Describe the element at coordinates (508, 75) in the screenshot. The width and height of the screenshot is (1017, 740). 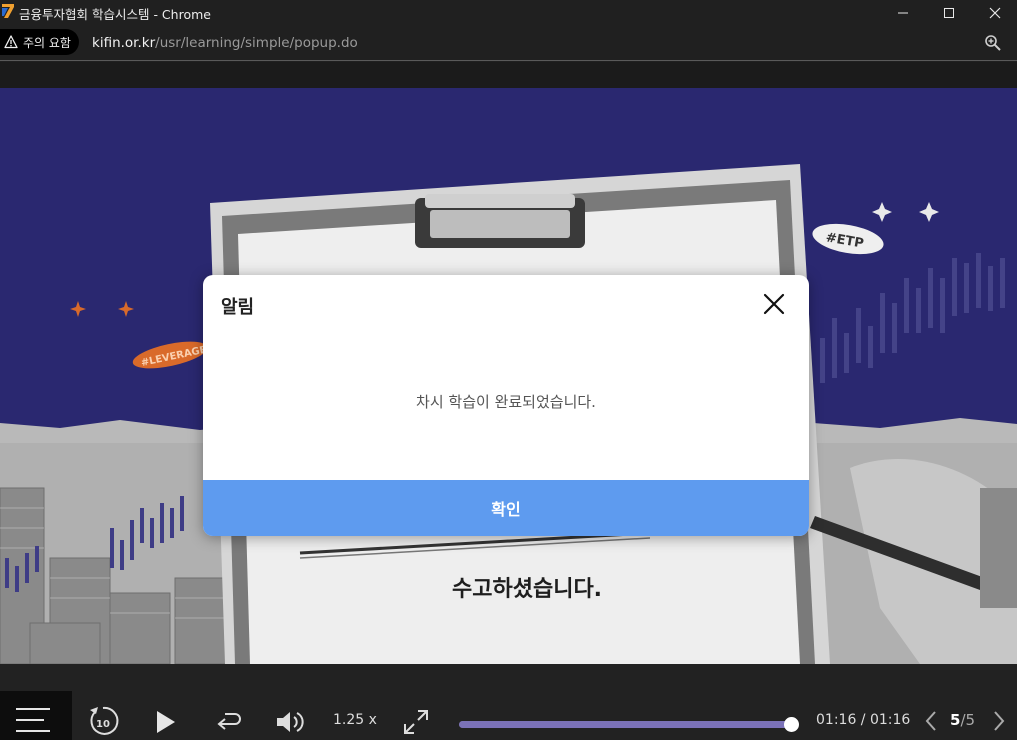
I see `player-top-gap` at that location.